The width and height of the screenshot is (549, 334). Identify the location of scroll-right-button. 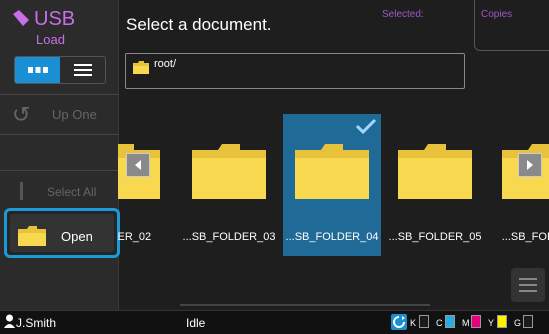
(530, 165).